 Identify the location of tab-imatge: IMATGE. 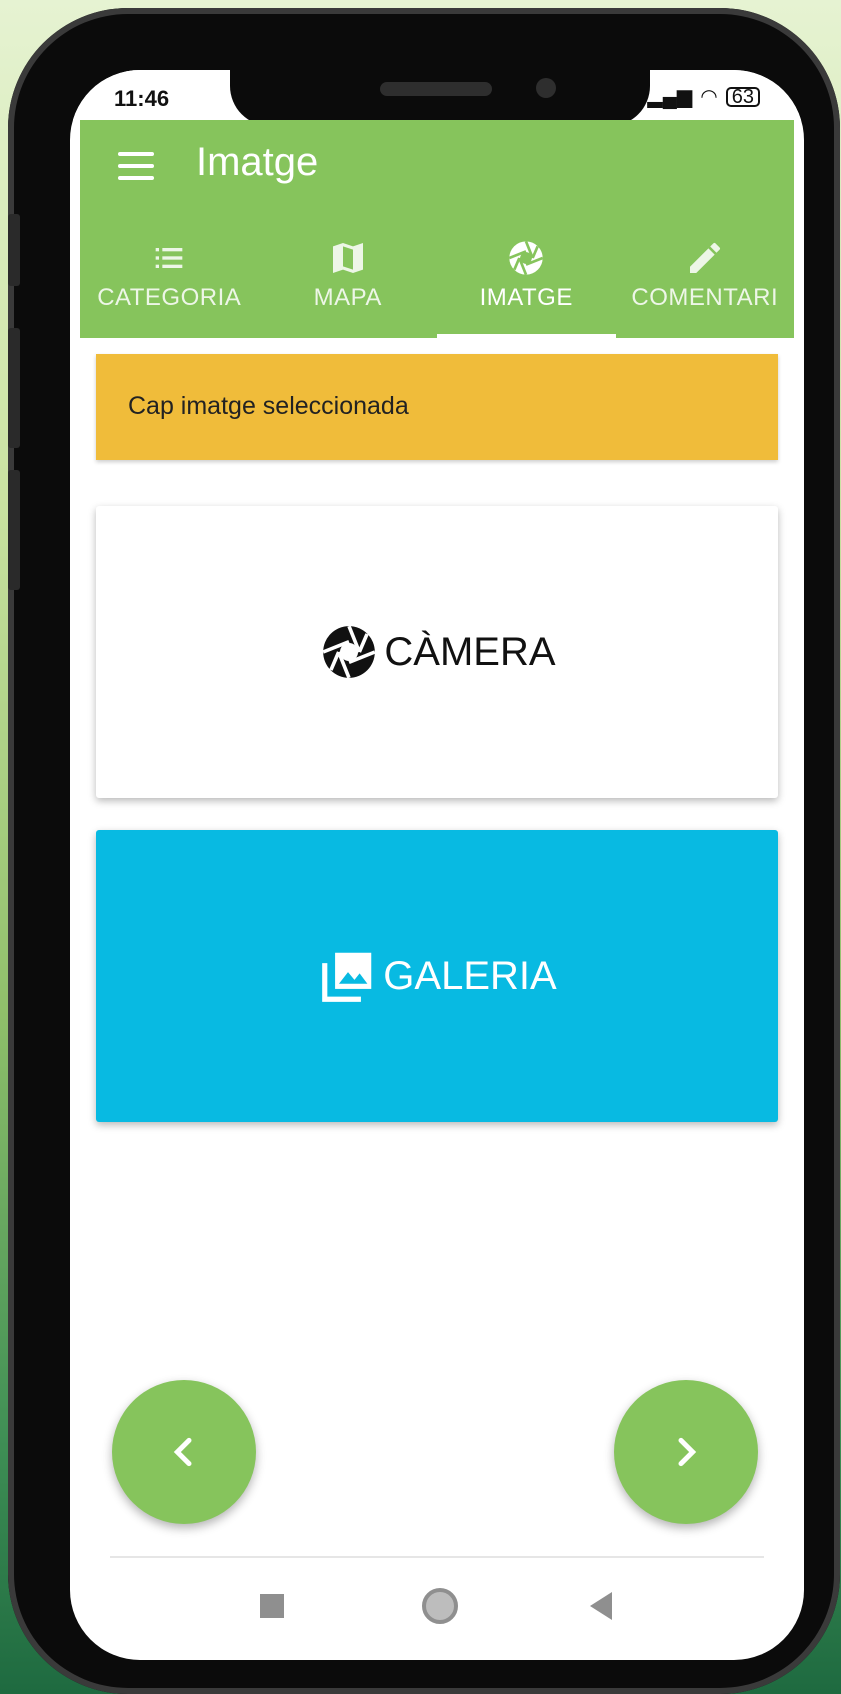
(526, 275).